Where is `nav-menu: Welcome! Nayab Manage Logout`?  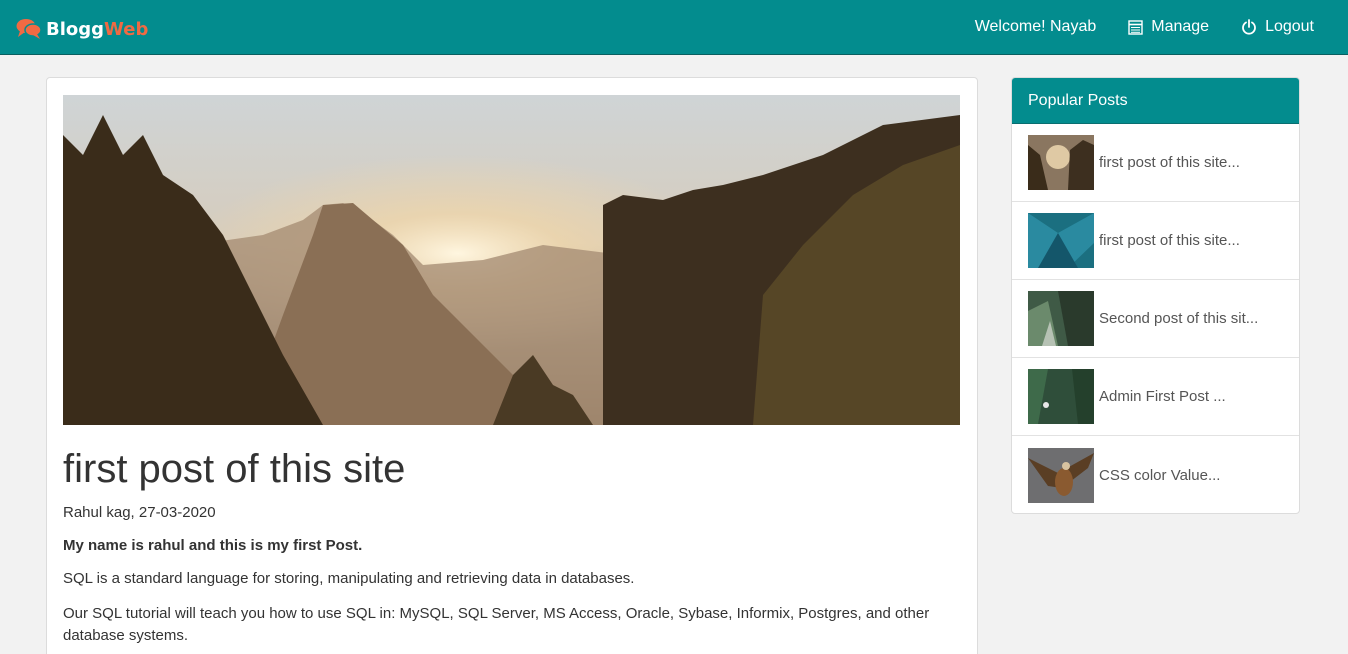 nav-menu: Welcome! Nayab Manage Logout is located at coordinates (1144, 27).